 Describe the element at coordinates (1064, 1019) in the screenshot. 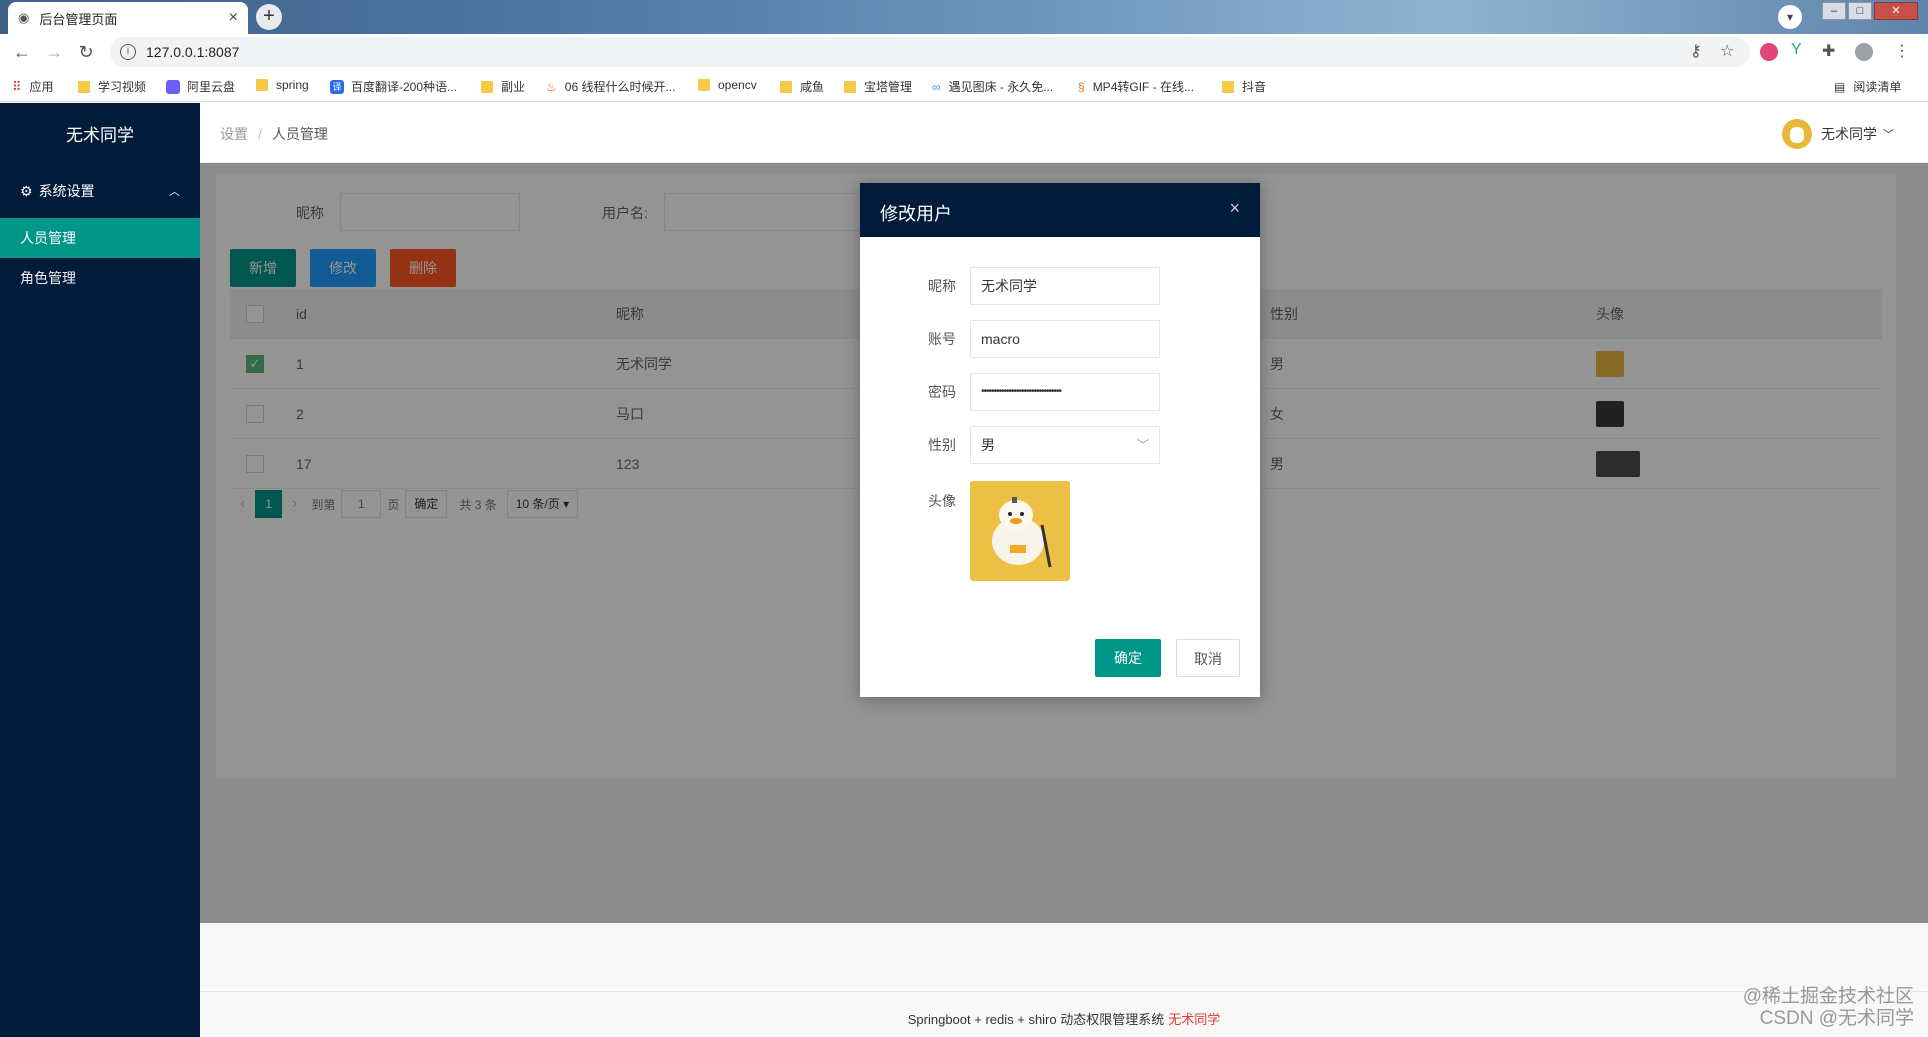

I see `footer-text: Springboot + redis + shiro 动态权限管理系统 无术同学` at that location.